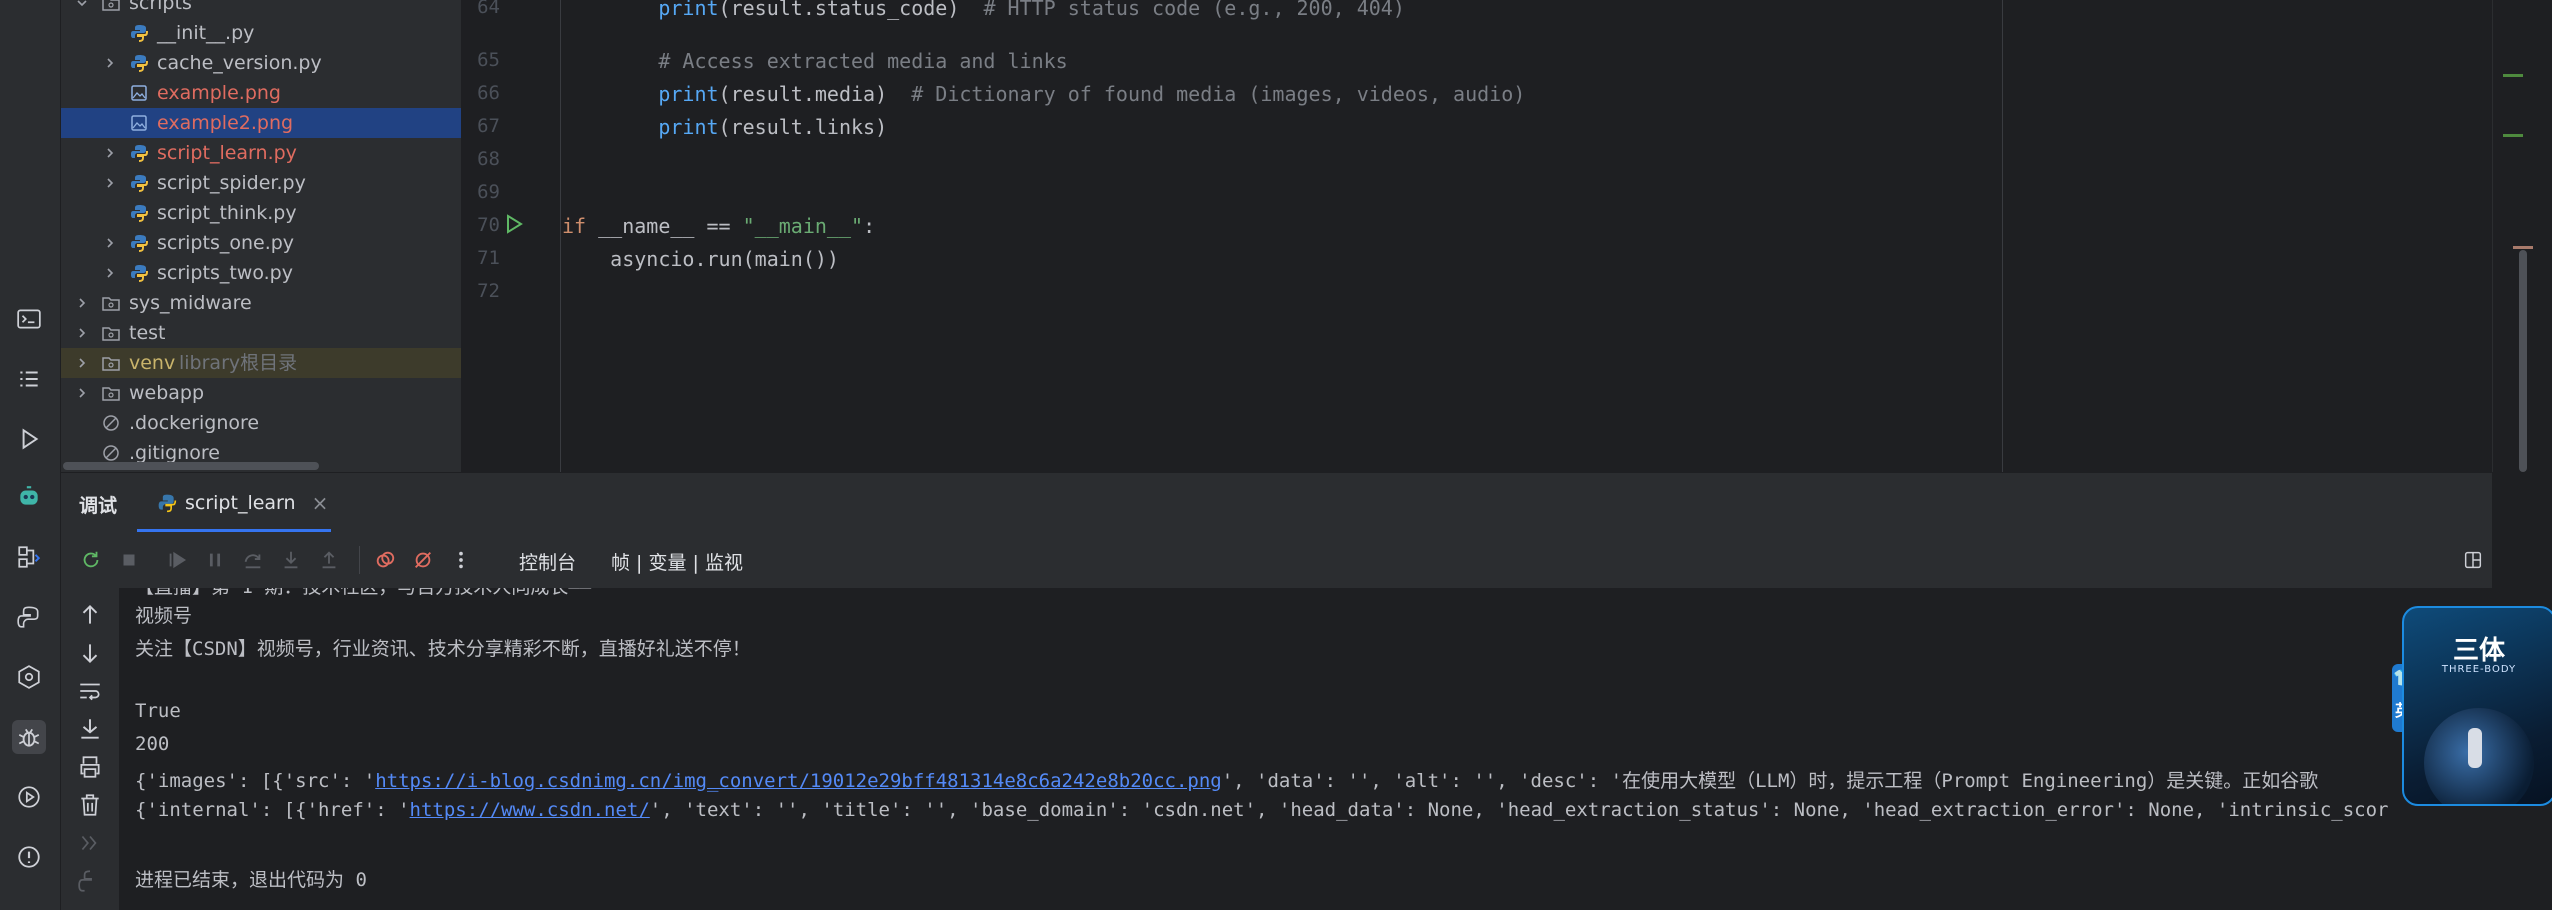 This screenshot has width=2552, height=910. I want to click on tree-item: scripts_two.py, so click(261, 273).